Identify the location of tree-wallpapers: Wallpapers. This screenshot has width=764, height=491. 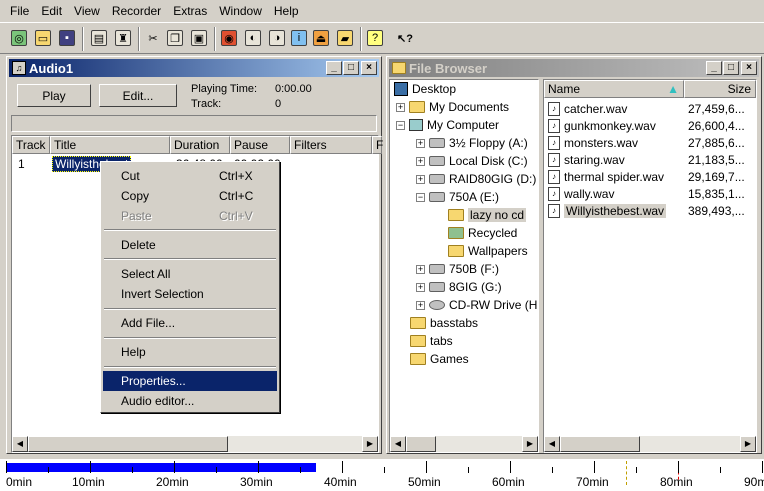
(488, 251).